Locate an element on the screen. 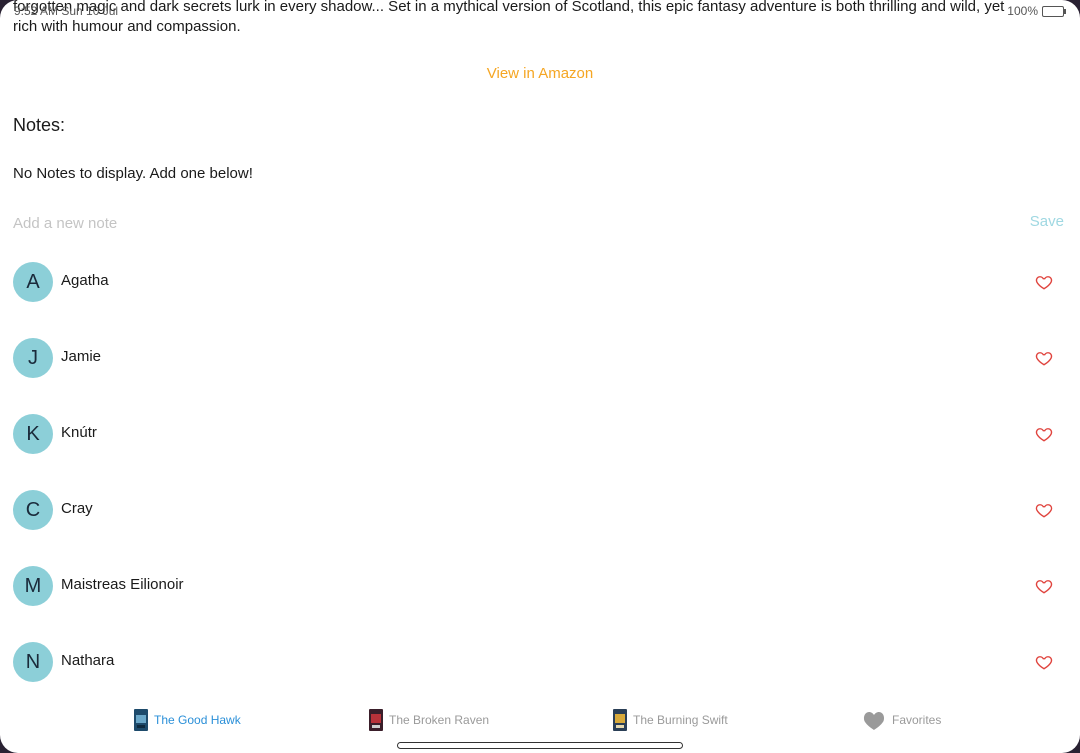 Image resolution: width=1080 pixels, height=753 pixels. tab-label: The Good Hawk is located at coordinates (197, 720).